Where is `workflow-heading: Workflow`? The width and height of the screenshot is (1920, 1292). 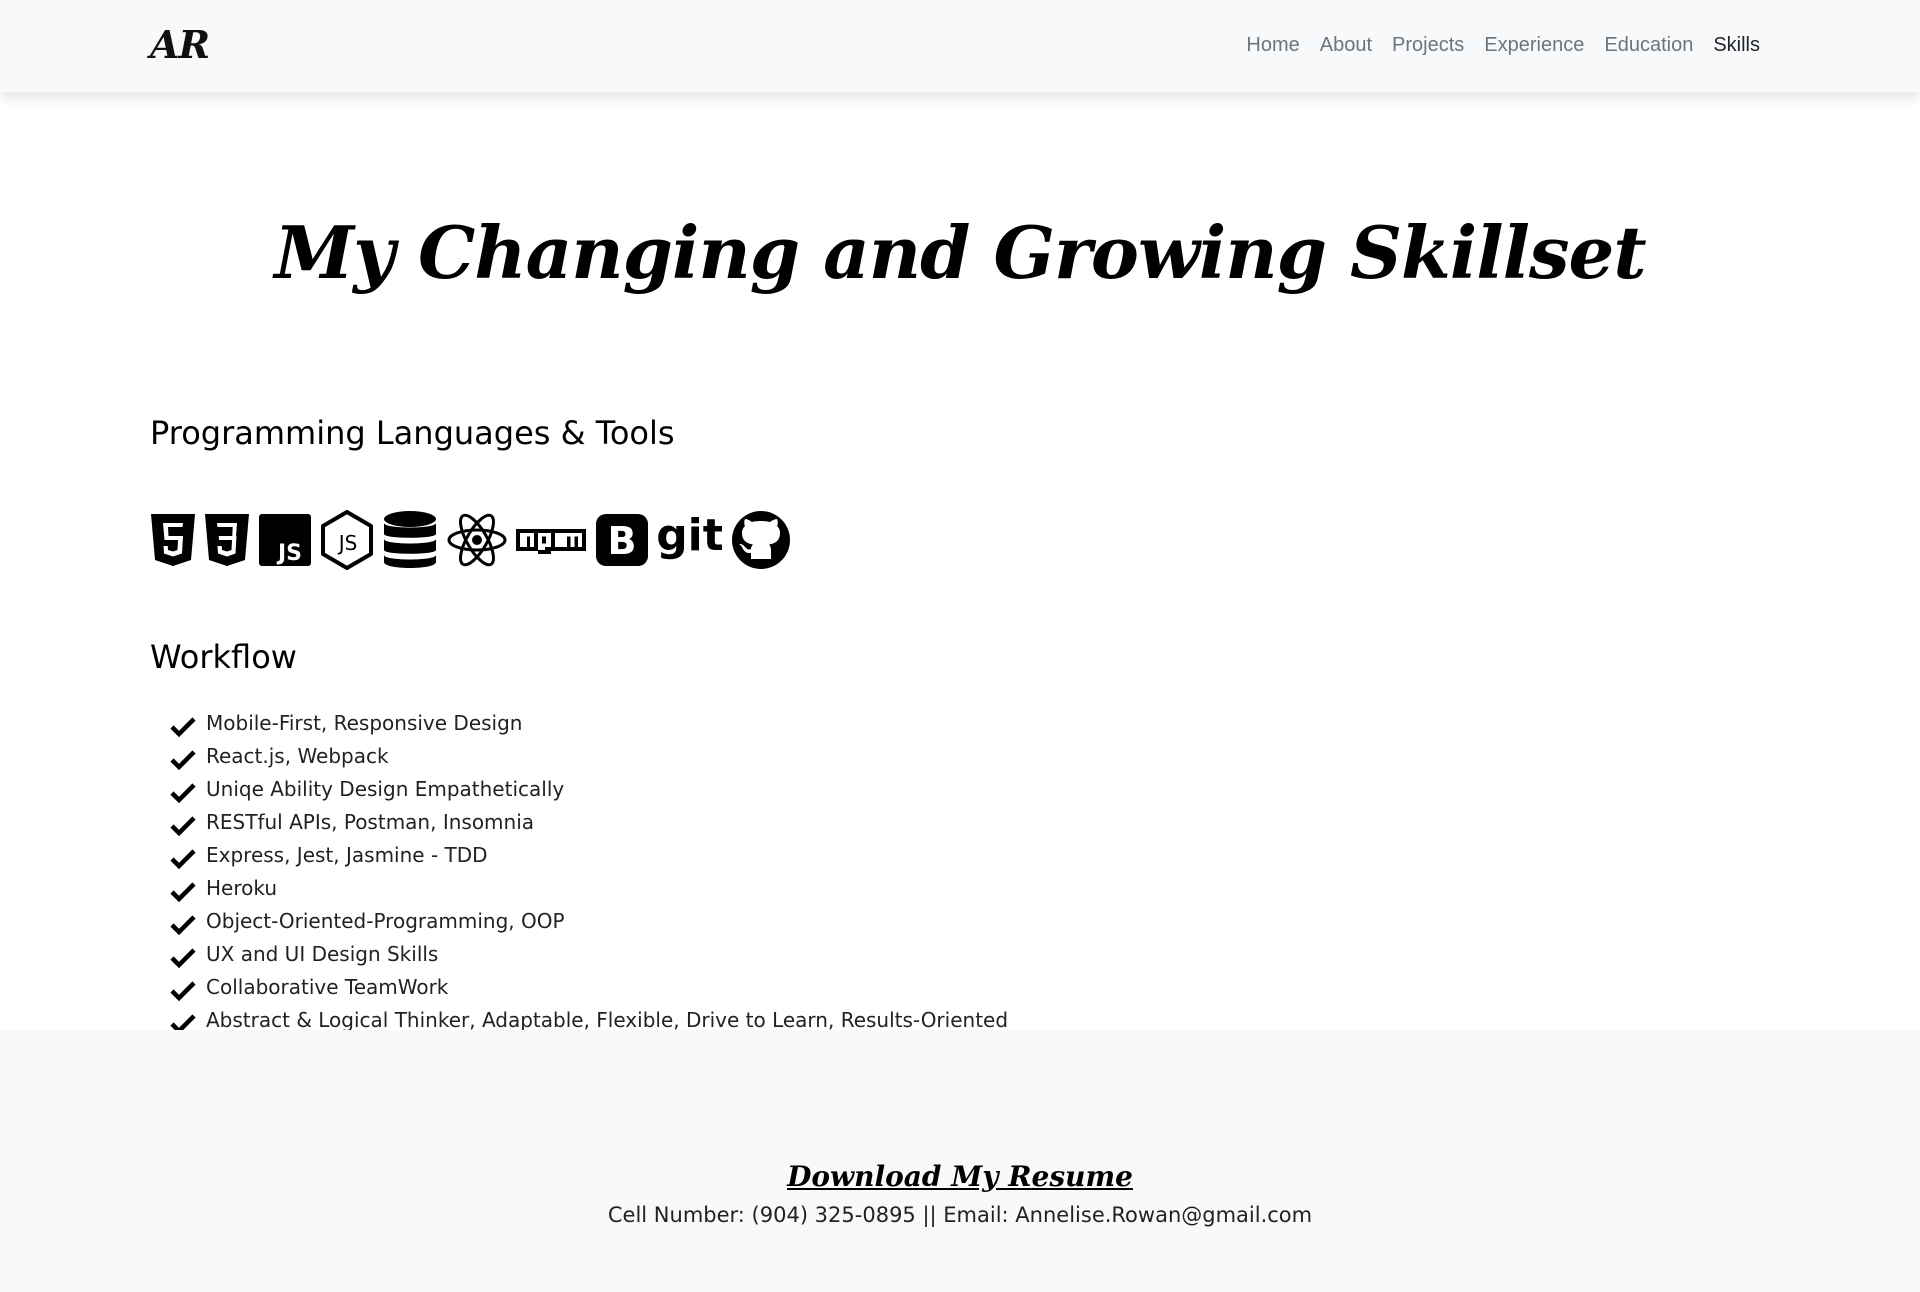
workflow-heading: Workflow is located at coordinates (223, 657).